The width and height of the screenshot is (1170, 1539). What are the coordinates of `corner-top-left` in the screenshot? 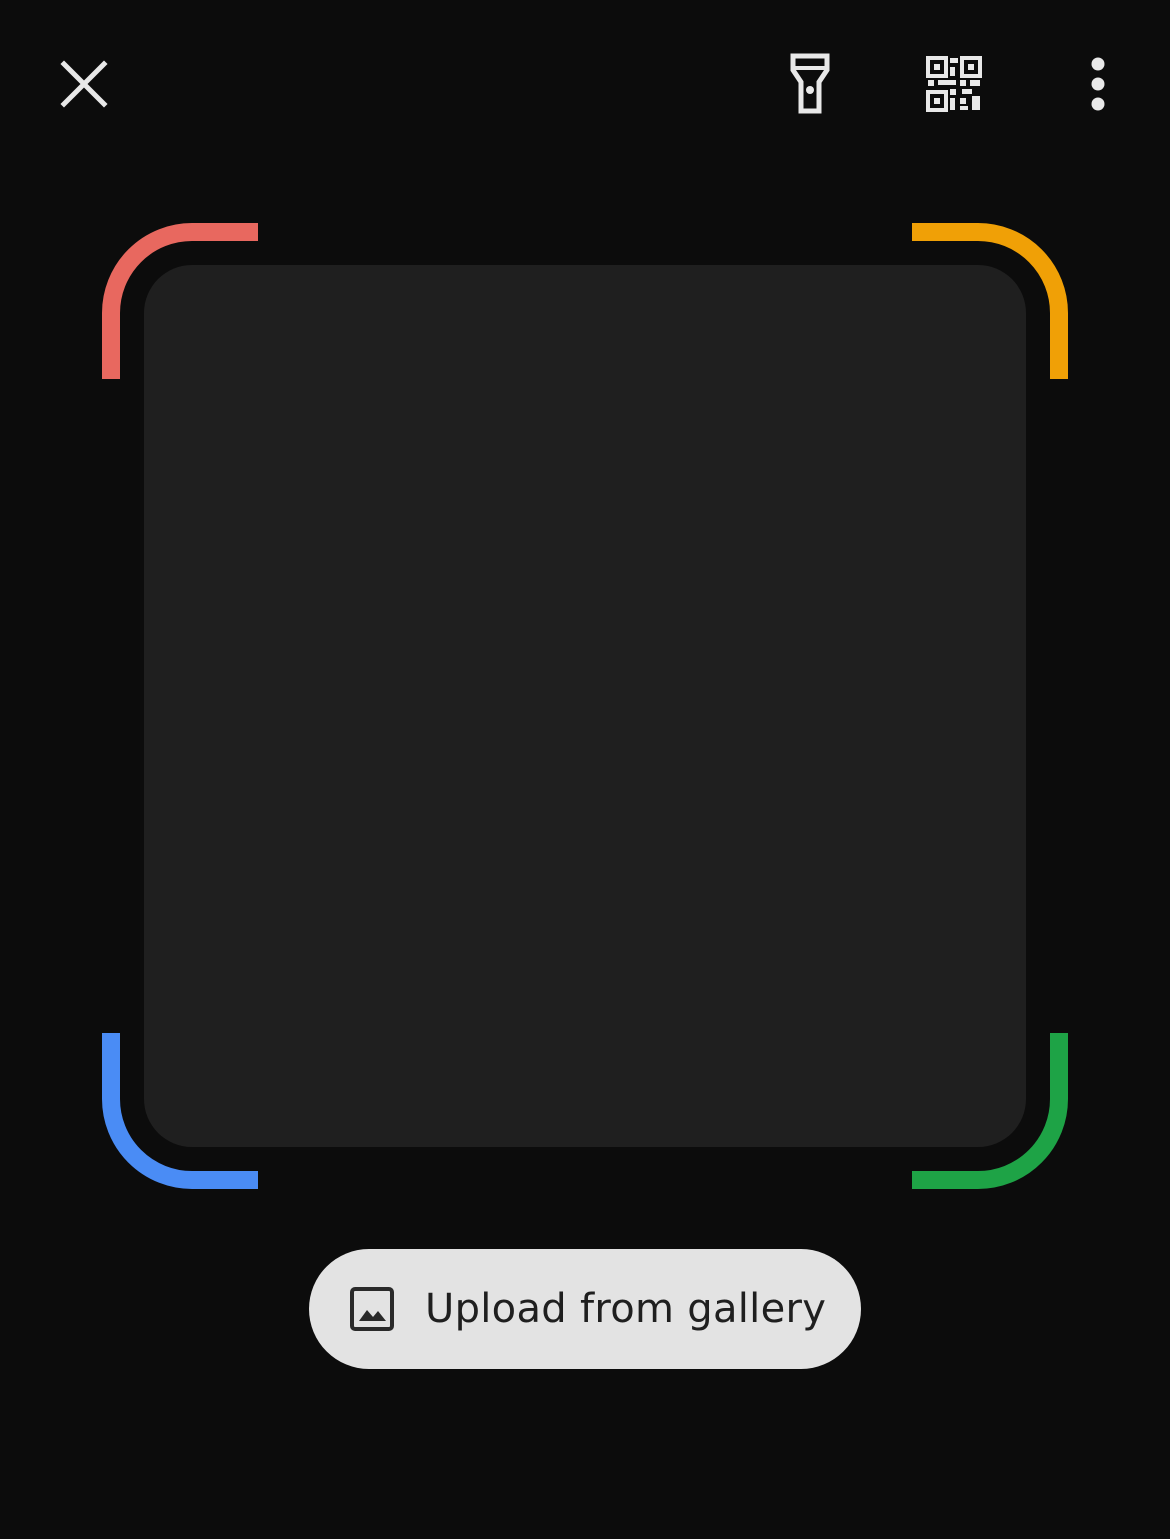 It's located at (180, 301).